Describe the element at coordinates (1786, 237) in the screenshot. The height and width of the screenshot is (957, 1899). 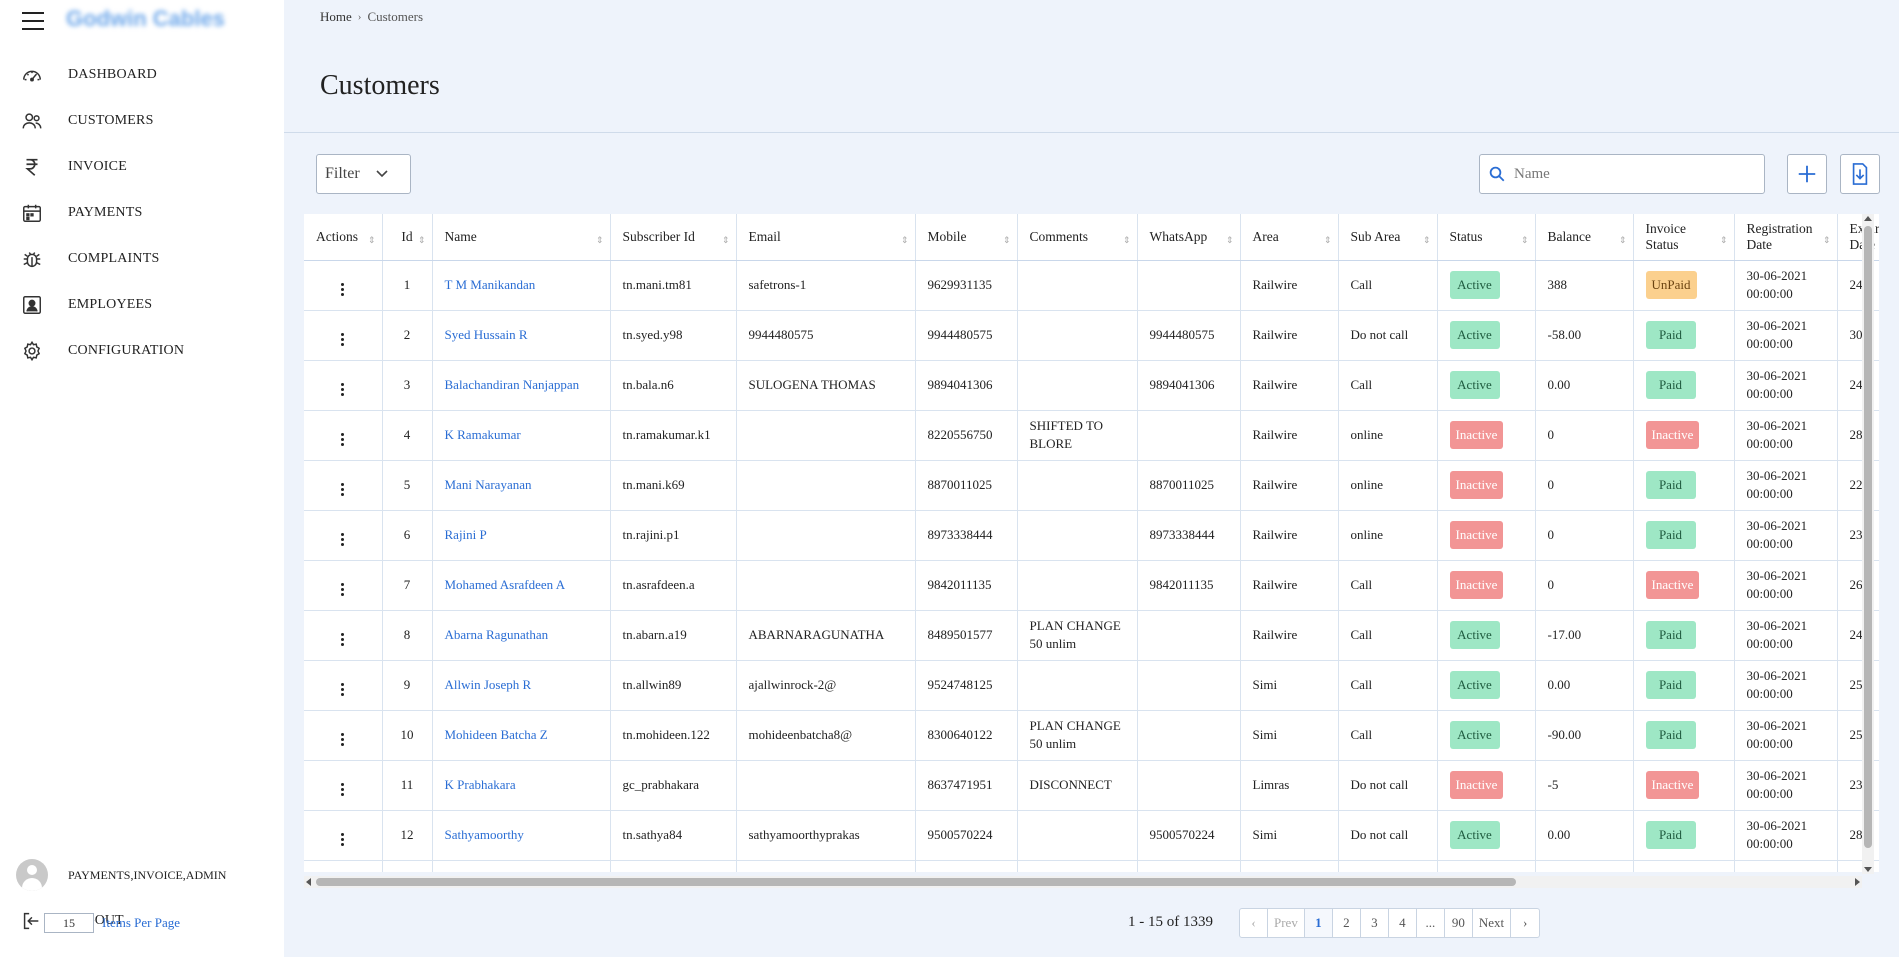
I see `col-header-registration-date: Registration Date ⇕` at that location.